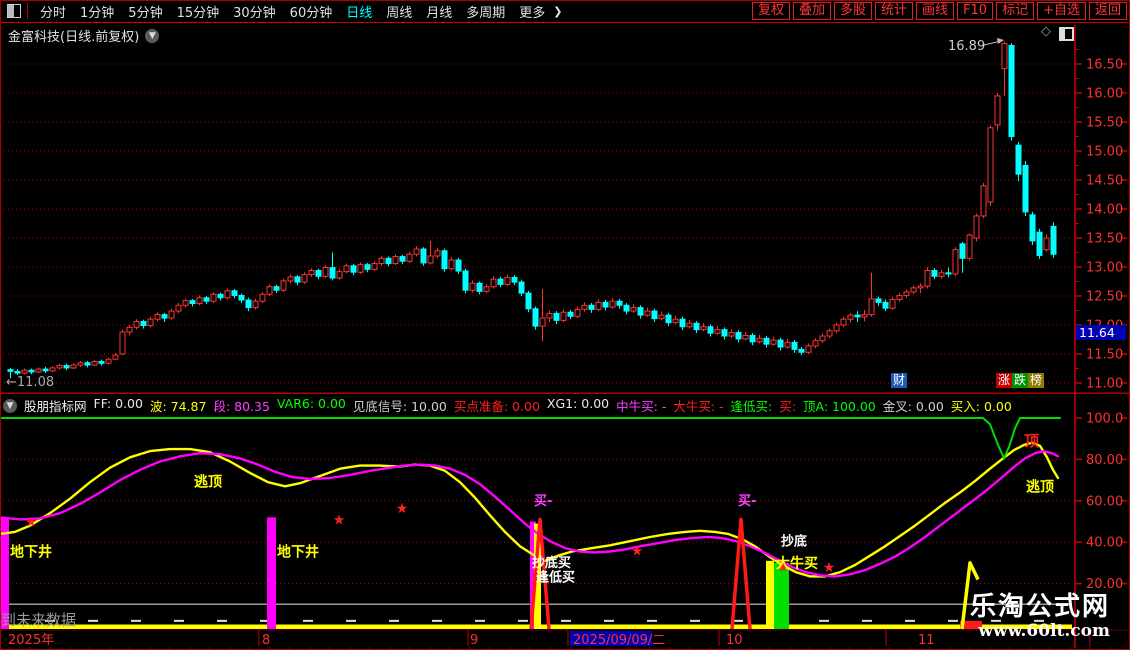 The height and width of the screenshot is (650, 1130). Describe the element at coordinates (496, 406) in the screenshot. I see `indicator-field: 买点准备: 0.00` at that location.